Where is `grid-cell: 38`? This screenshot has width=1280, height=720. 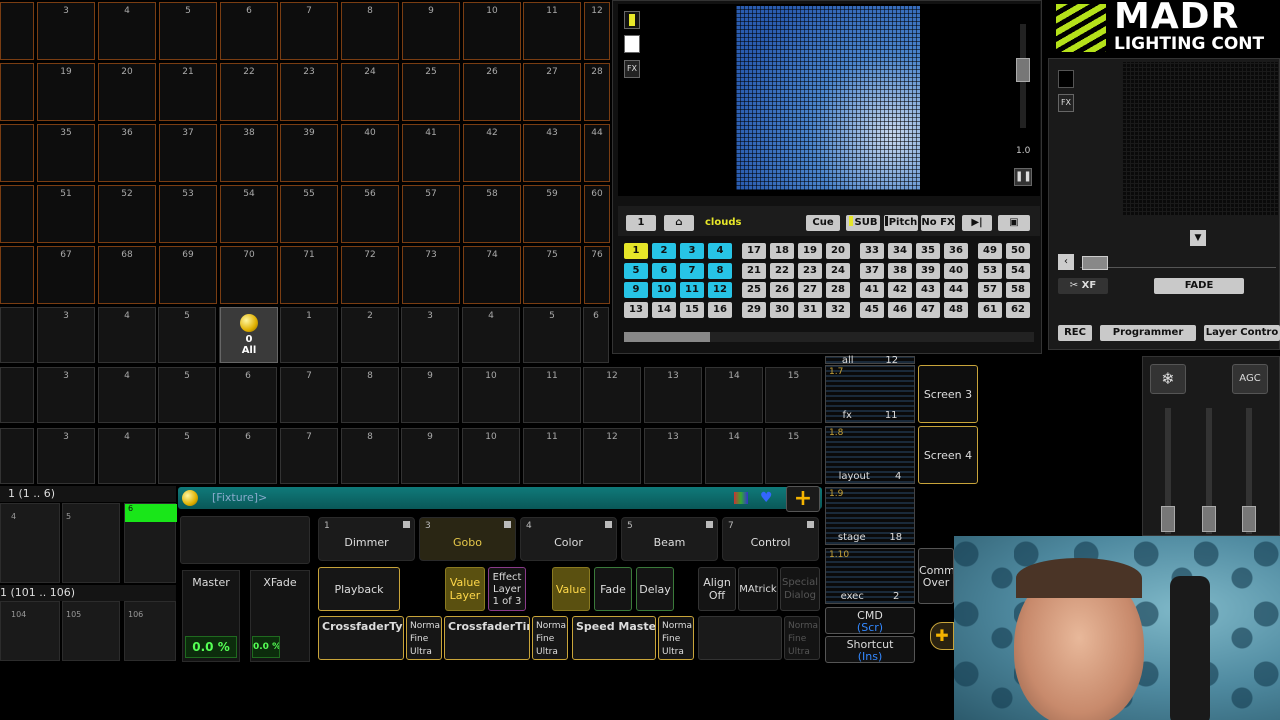
grid-cell: 38 is located at coordinates (249, 153).